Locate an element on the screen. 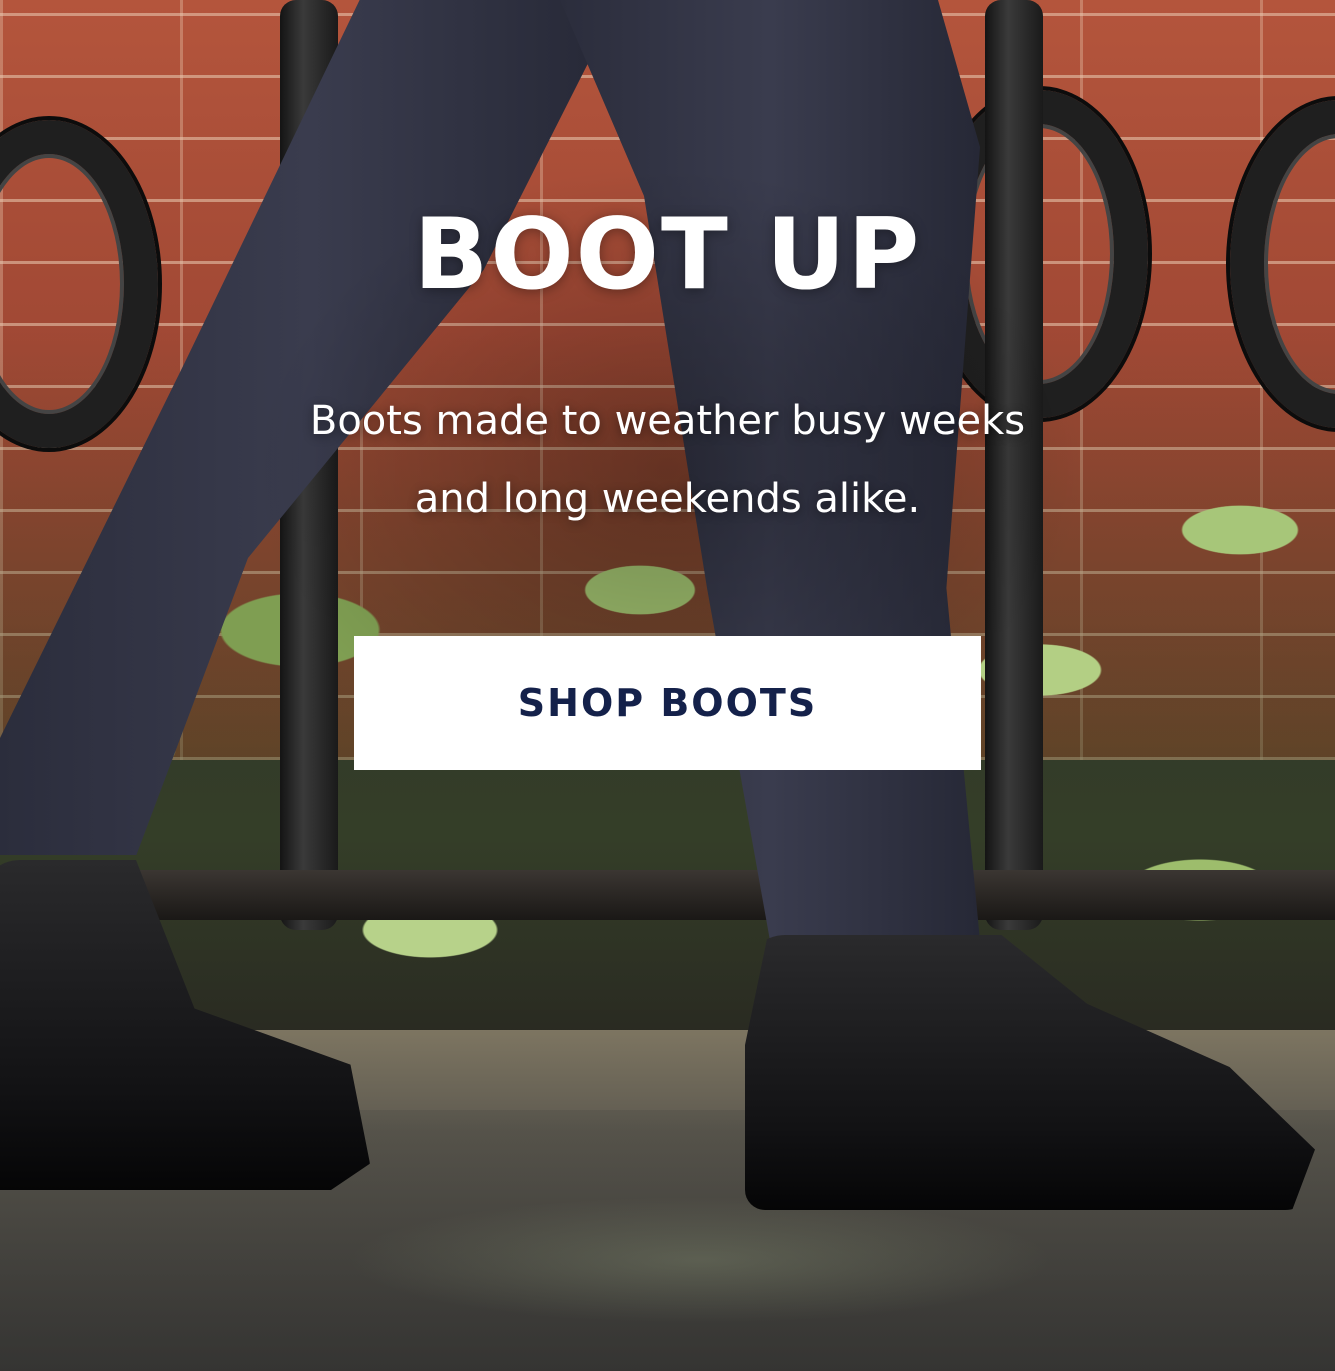 This screenshot has height=1371, width=1335. shop-boots-button: SHOP BOOTS is located at coordinates (667, 703).